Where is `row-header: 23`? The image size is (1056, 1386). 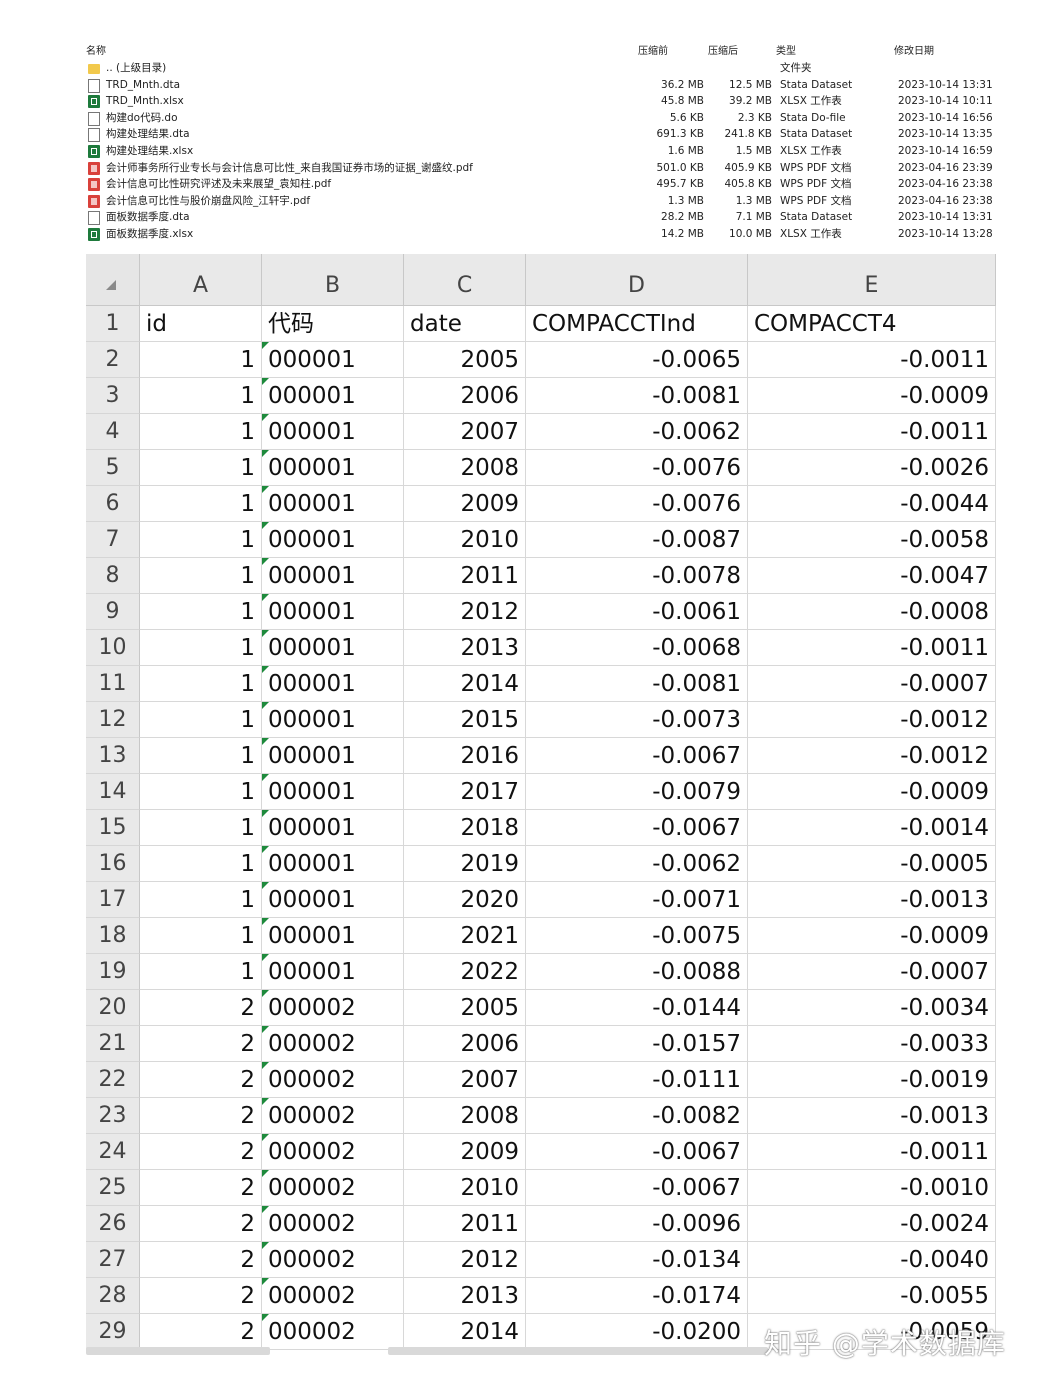
row-header: 23 is located at coordinates (113, 1116).